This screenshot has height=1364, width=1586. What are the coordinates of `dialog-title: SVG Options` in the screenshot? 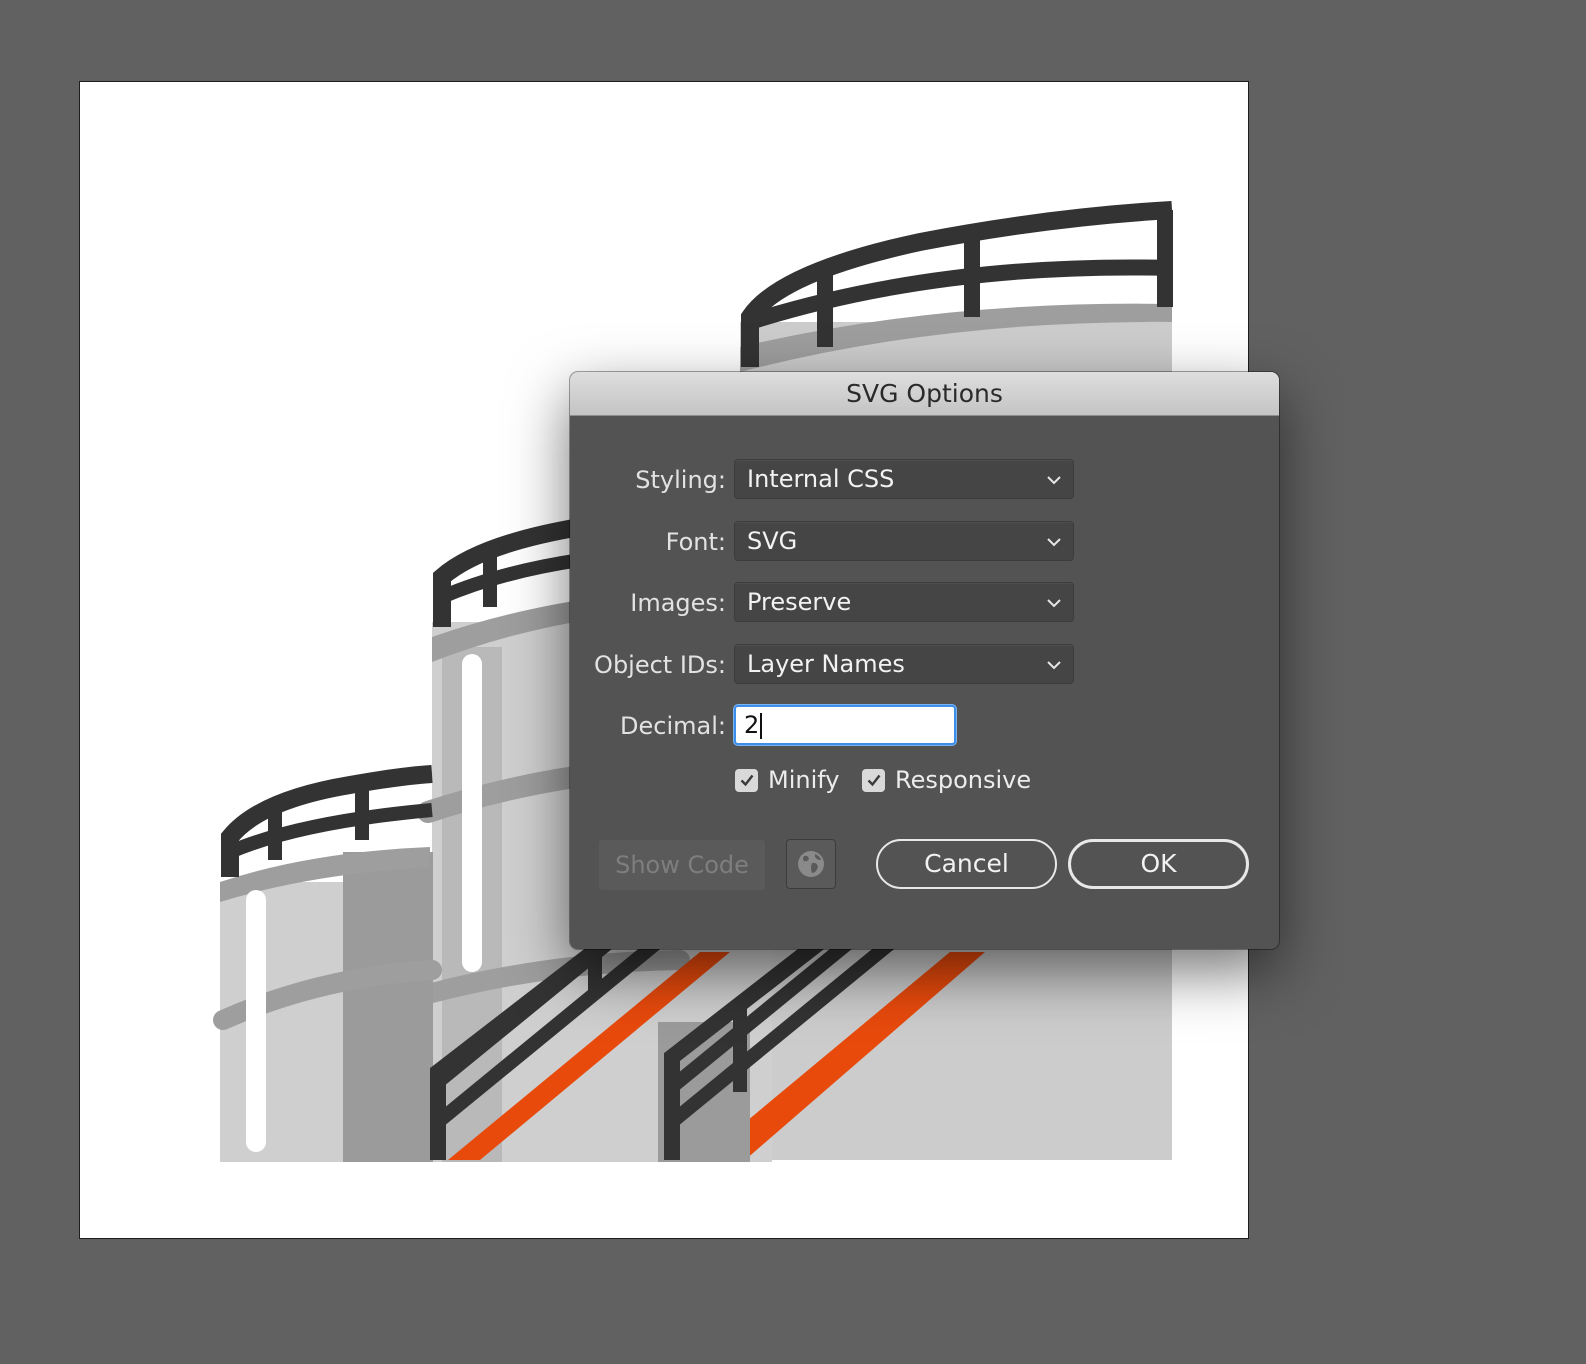 It's located at (924, 393).